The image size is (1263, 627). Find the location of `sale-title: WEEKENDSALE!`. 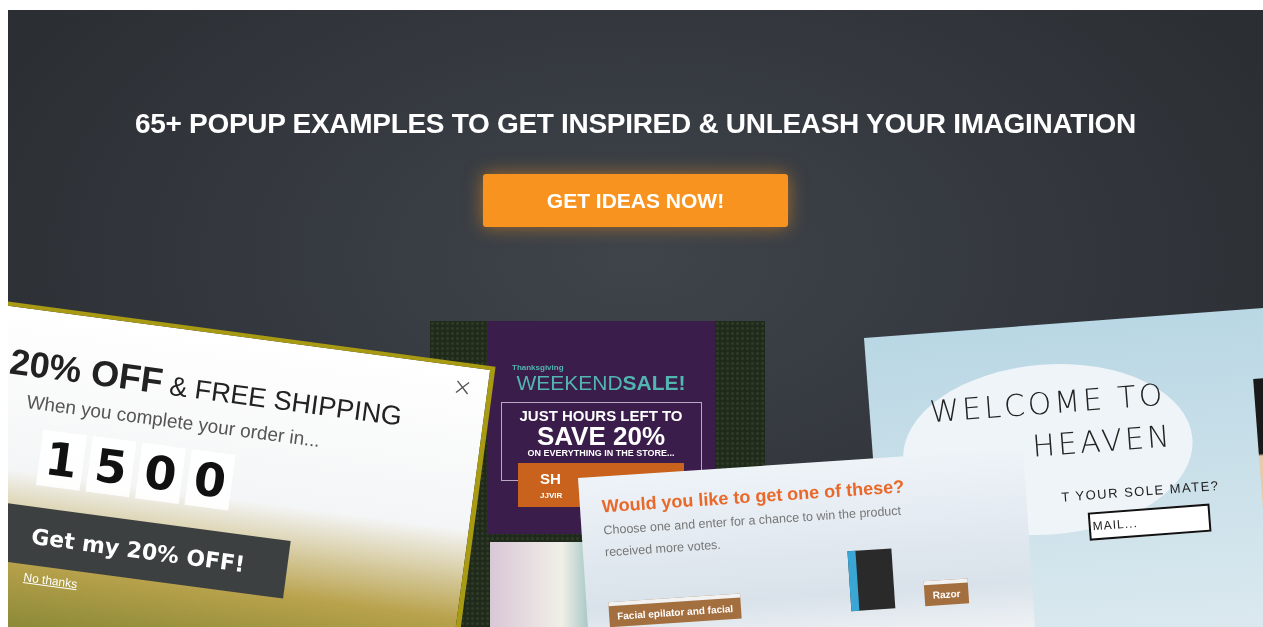

sale-title: WEEKENDSALE! is located at coordinates (601, 383).